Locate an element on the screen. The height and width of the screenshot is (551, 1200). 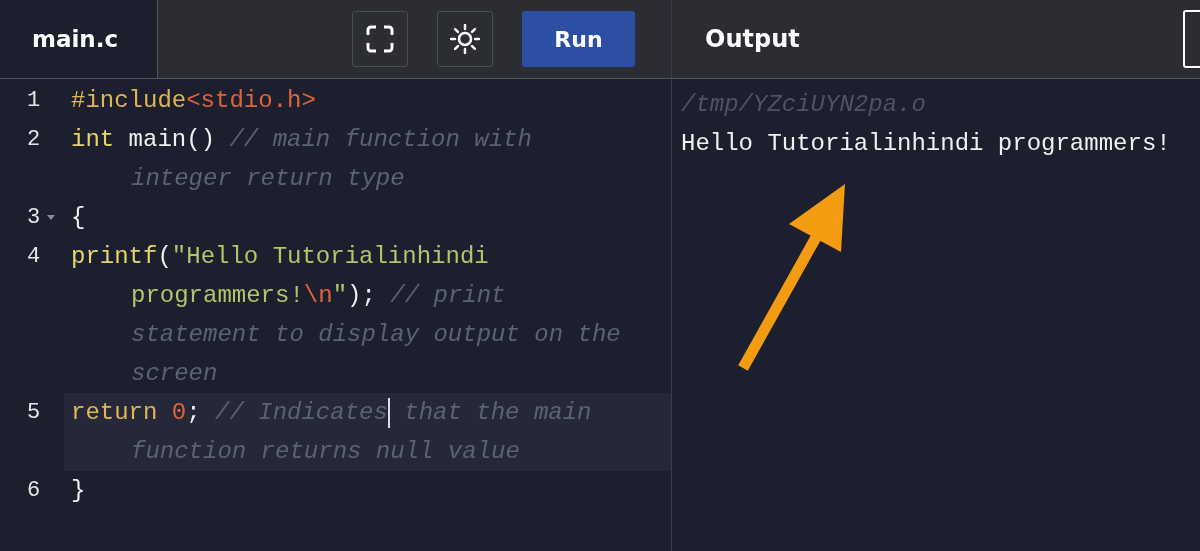
theme-button is located at coordinates (465, 39).